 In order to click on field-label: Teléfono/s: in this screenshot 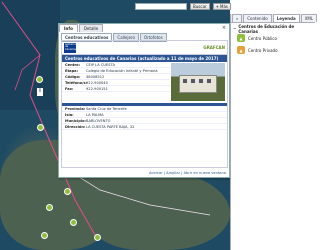, I will do `click(76, 83)`.